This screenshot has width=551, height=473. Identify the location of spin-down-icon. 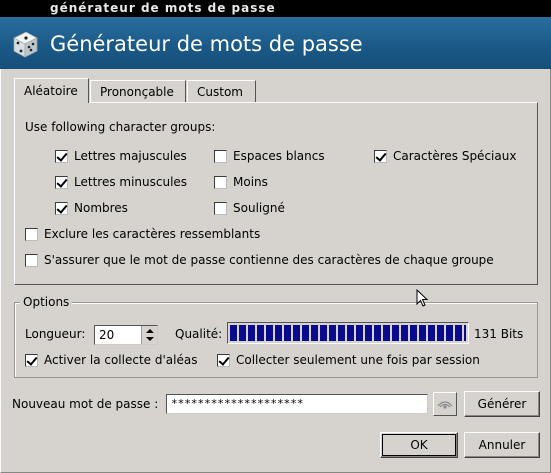
(150, 339).